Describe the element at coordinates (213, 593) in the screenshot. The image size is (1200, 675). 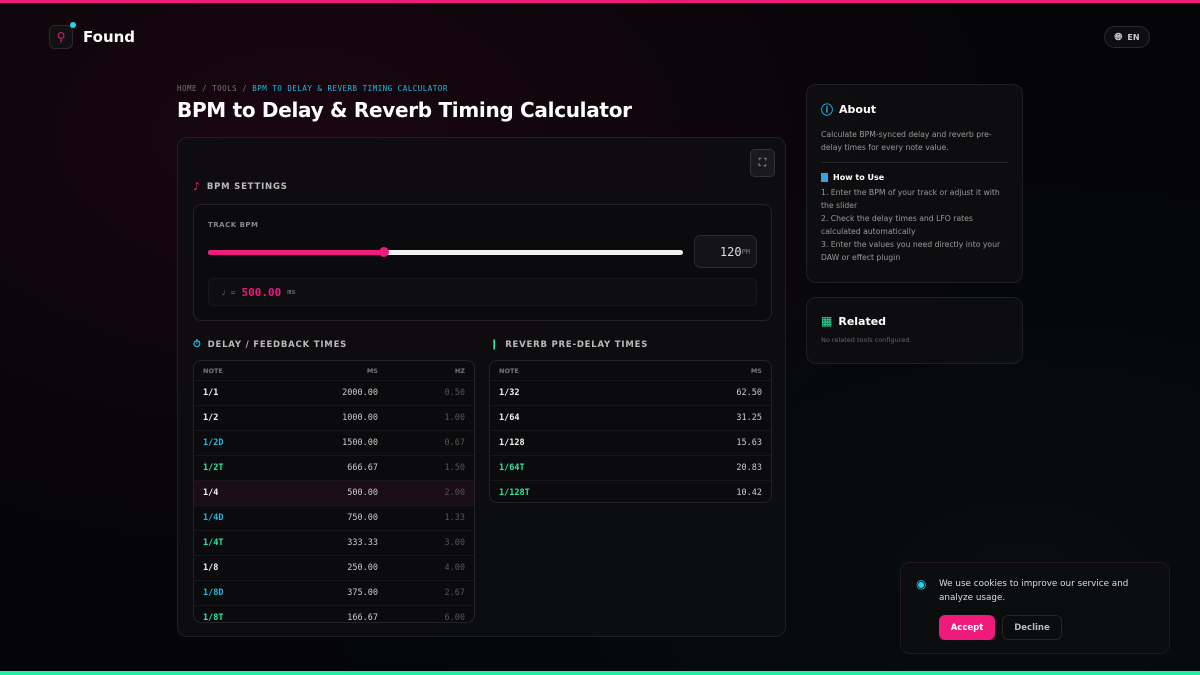
I see `note-cell: 1/8D` at that location.